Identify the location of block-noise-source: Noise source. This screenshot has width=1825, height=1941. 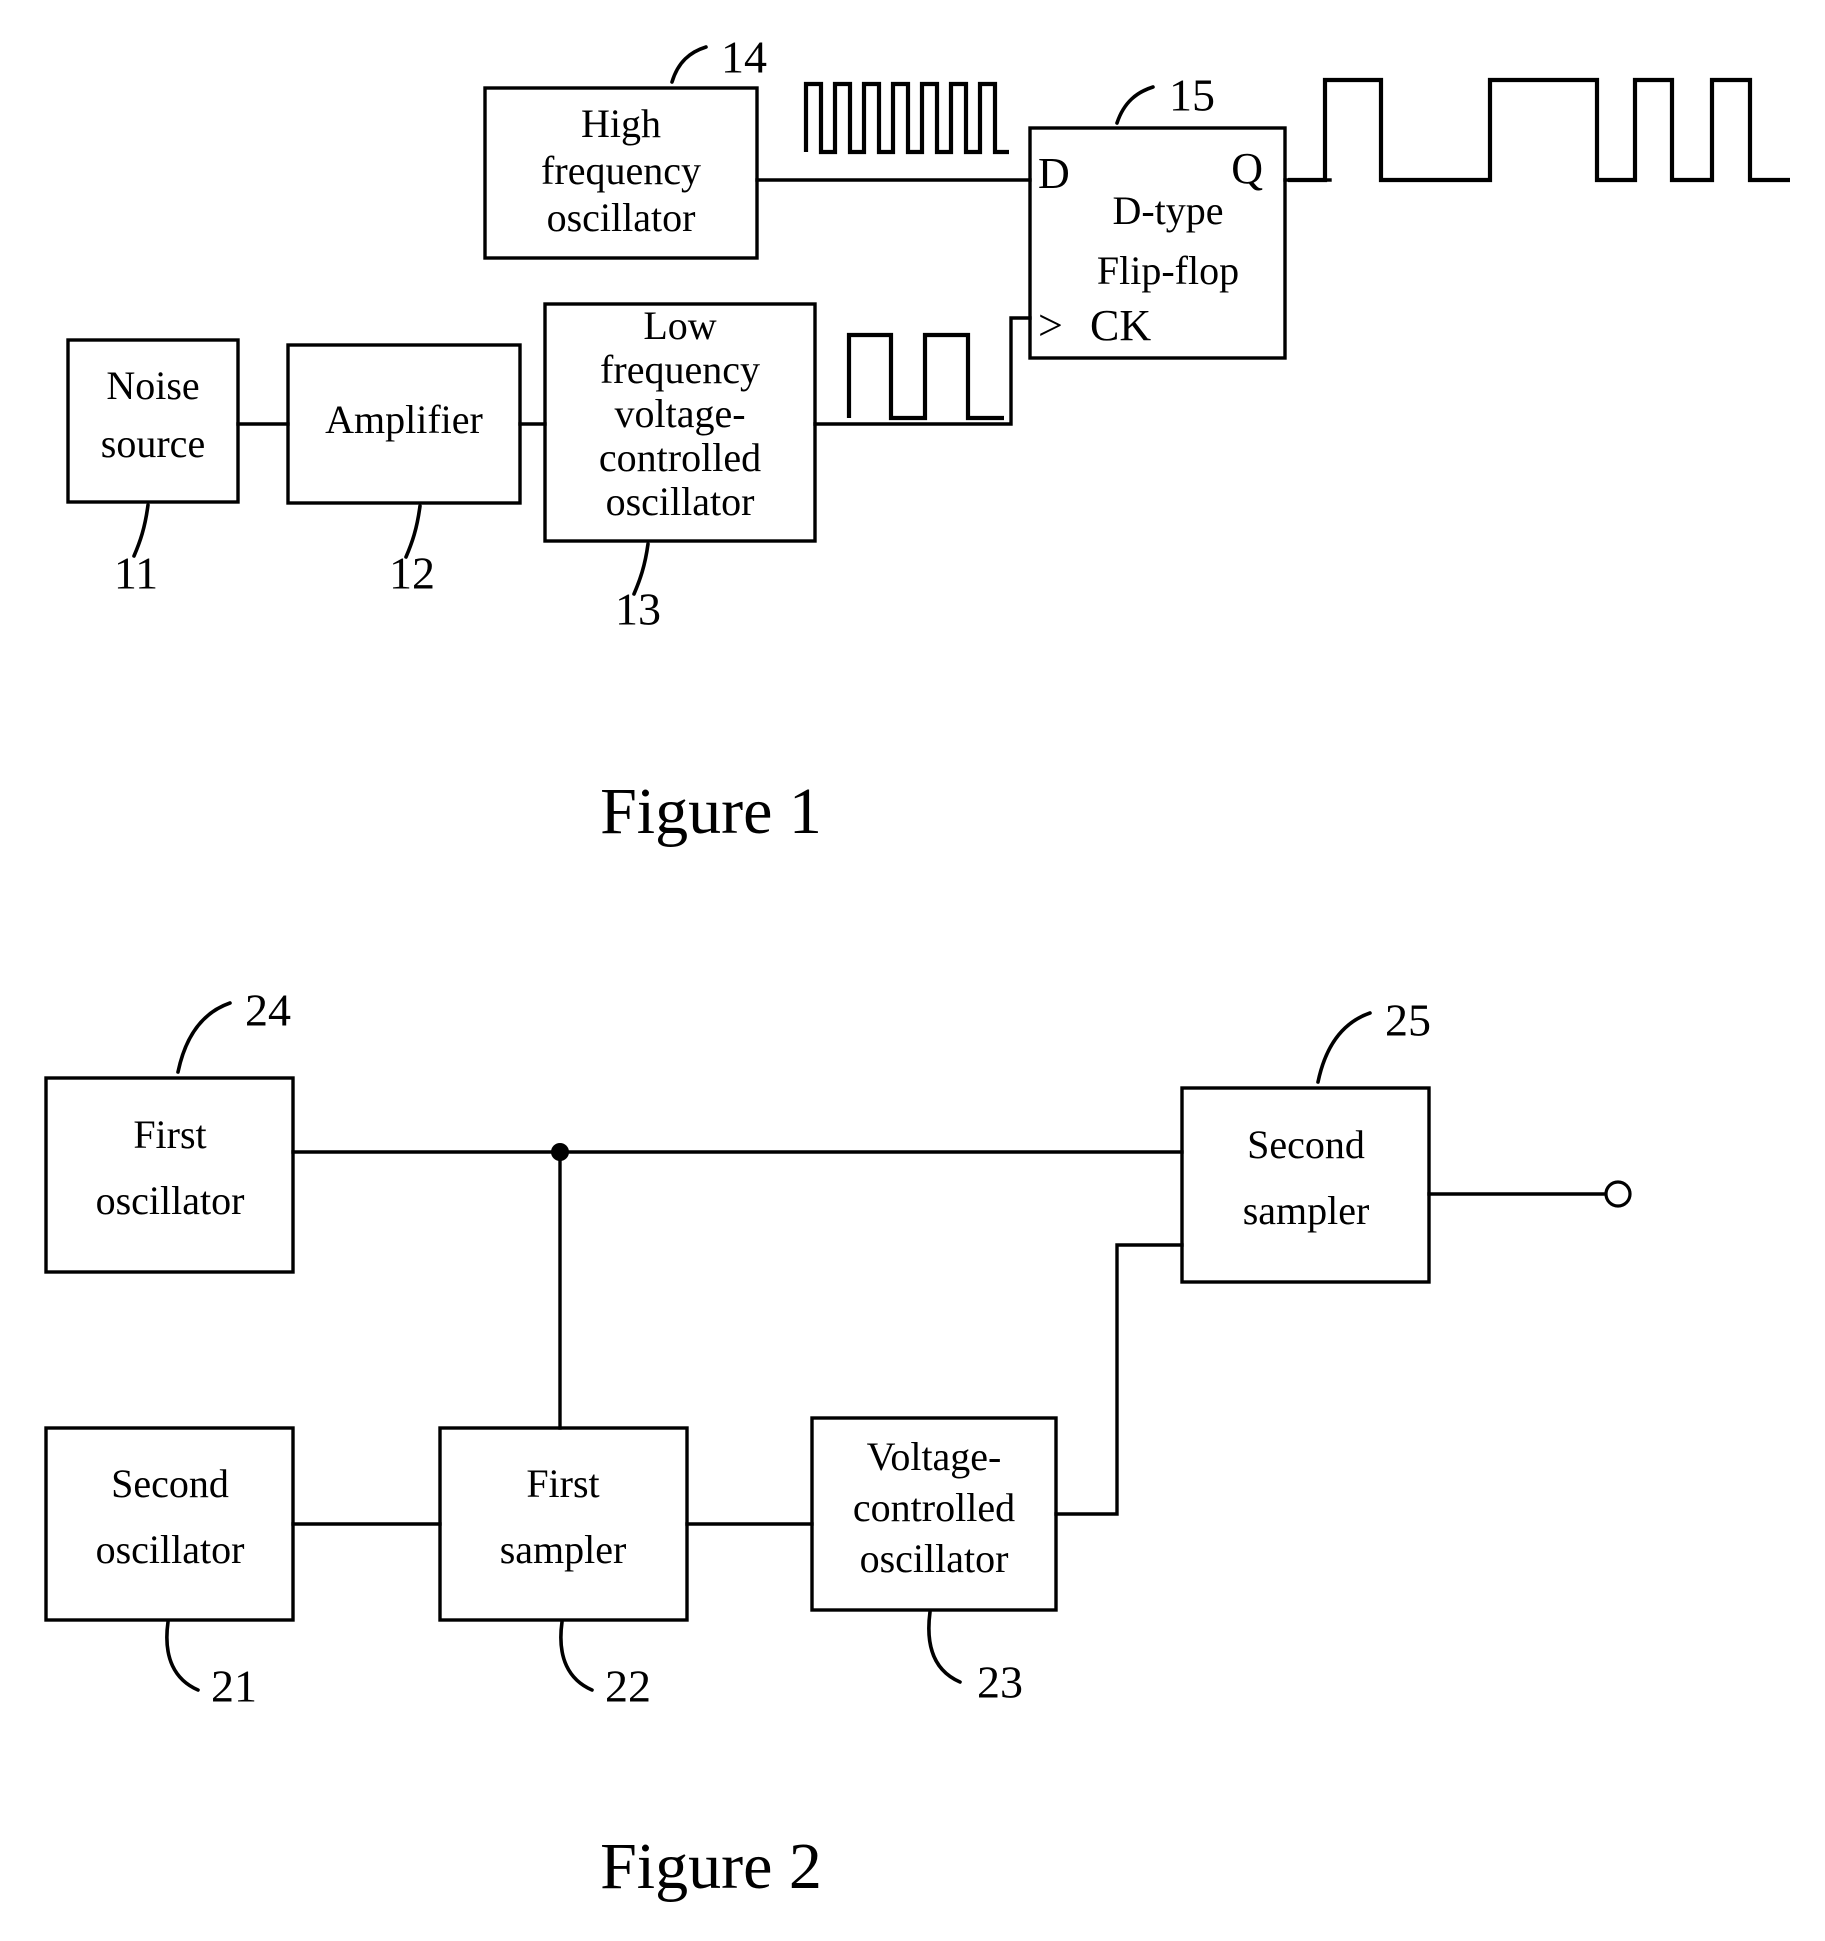
(153, 421).